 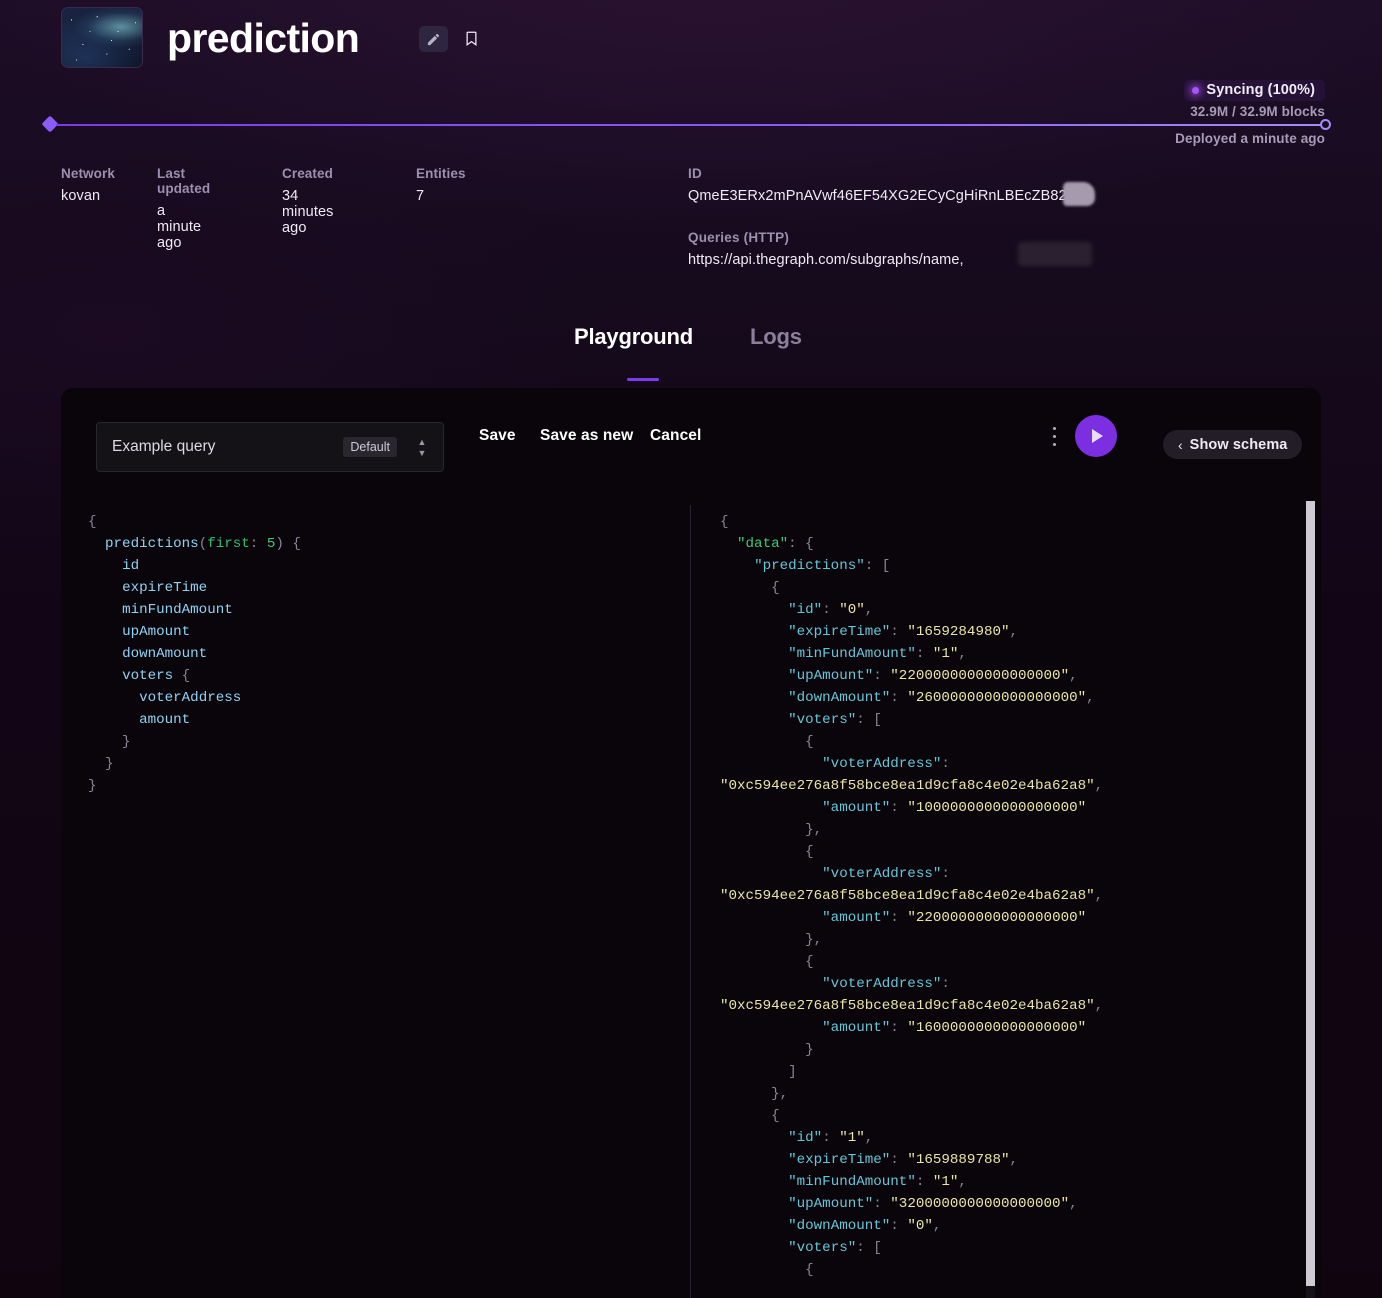 I want to click on sync-status-label: Syncing (100%), so click(x=1260, y=90).